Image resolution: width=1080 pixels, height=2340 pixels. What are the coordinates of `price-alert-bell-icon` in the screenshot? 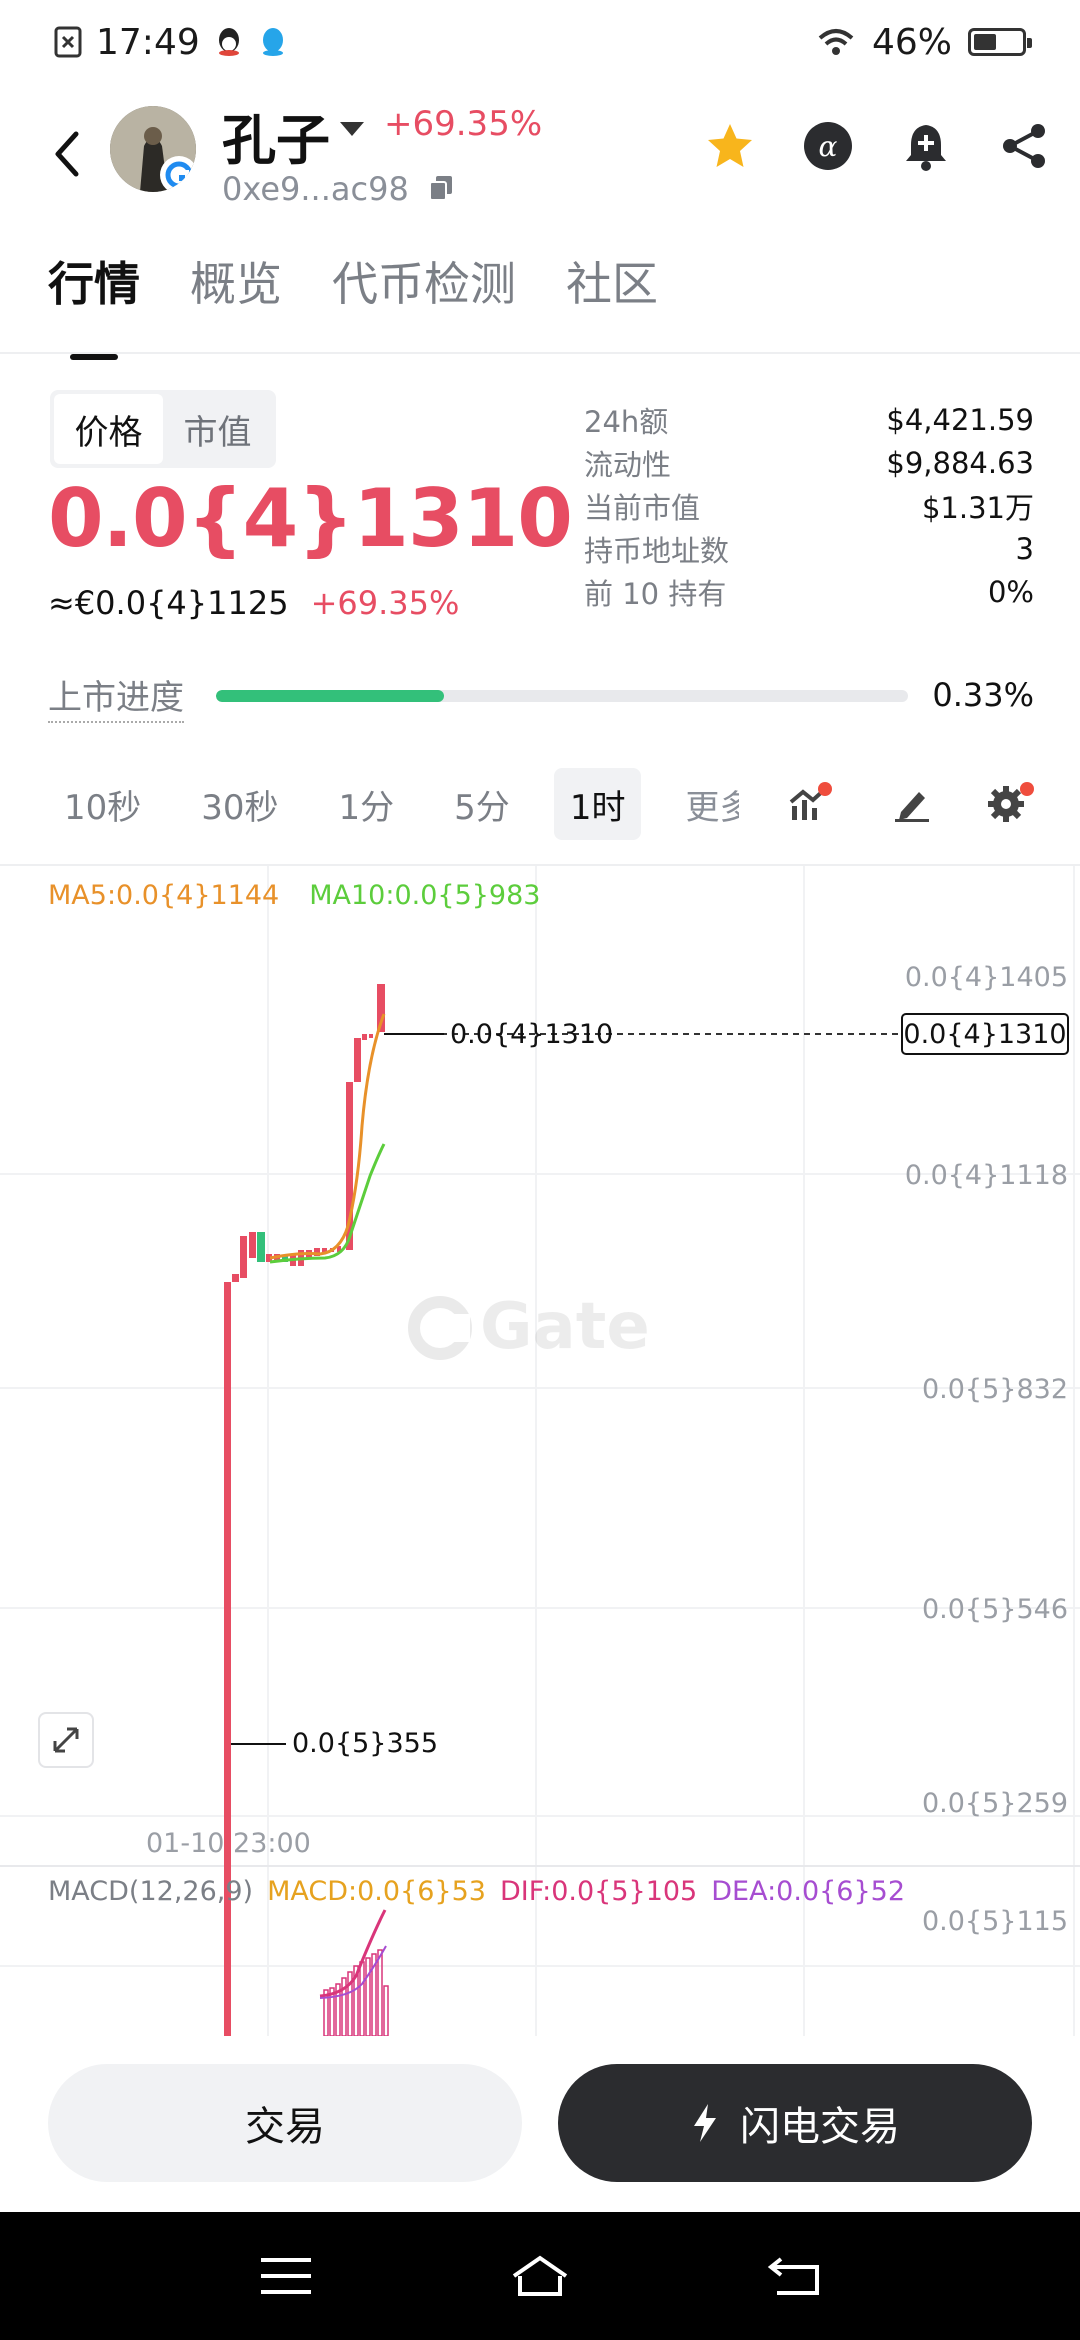 It's located at (926, 146).